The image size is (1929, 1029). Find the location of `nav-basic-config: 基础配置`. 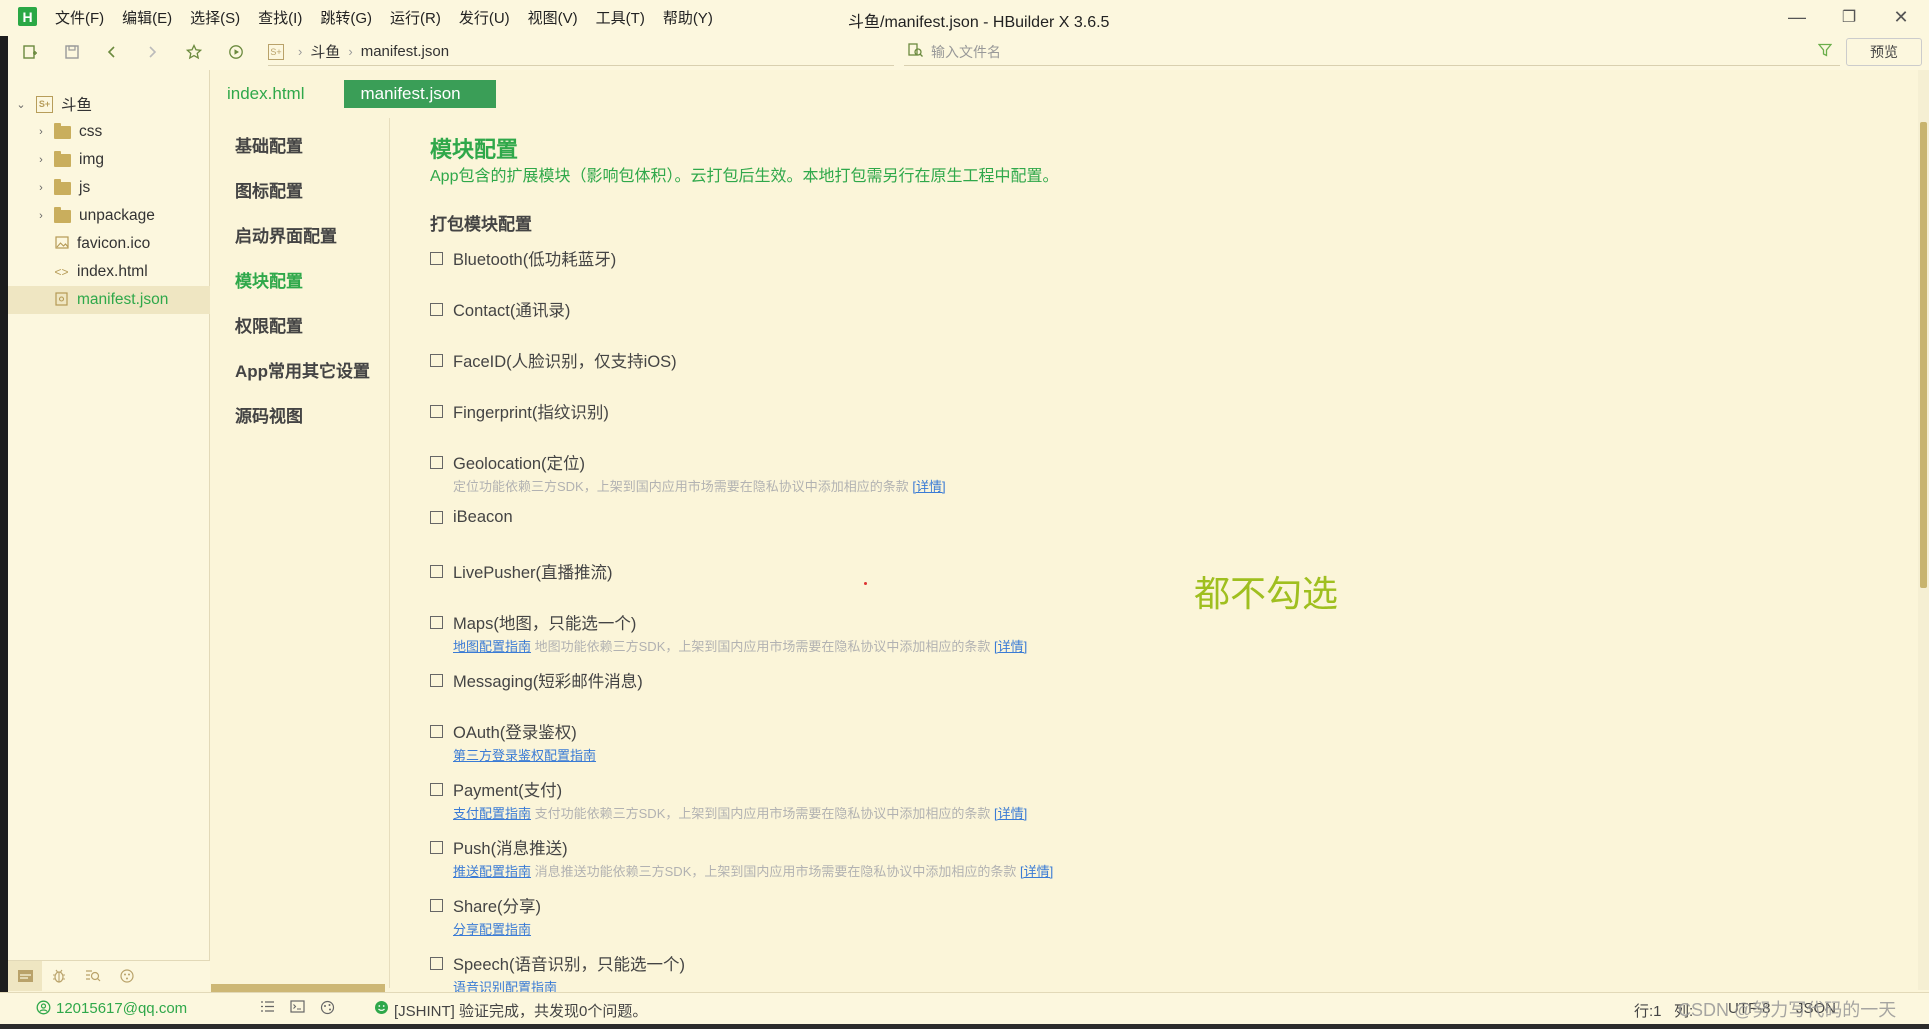

nav-basic-config: 基础配置 is located at coordinates (269, 144).